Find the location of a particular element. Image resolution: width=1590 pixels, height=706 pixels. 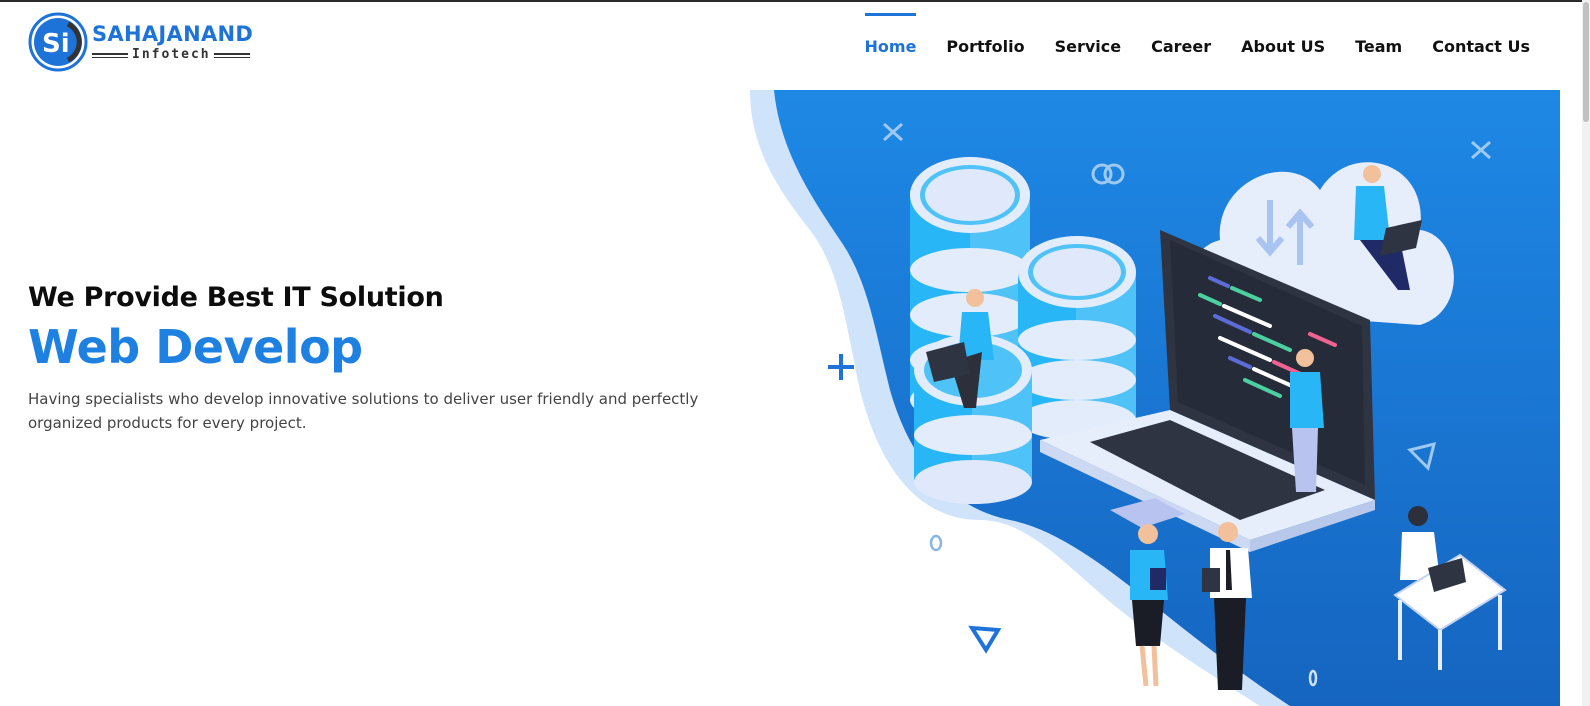

nav-about: About US is located at coordinates (1283, 46).